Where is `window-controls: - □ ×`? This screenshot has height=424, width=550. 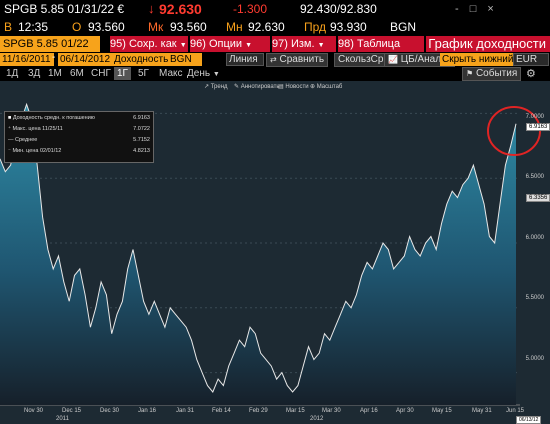
window-controls: - □ × is located at coordinates (476, 9).